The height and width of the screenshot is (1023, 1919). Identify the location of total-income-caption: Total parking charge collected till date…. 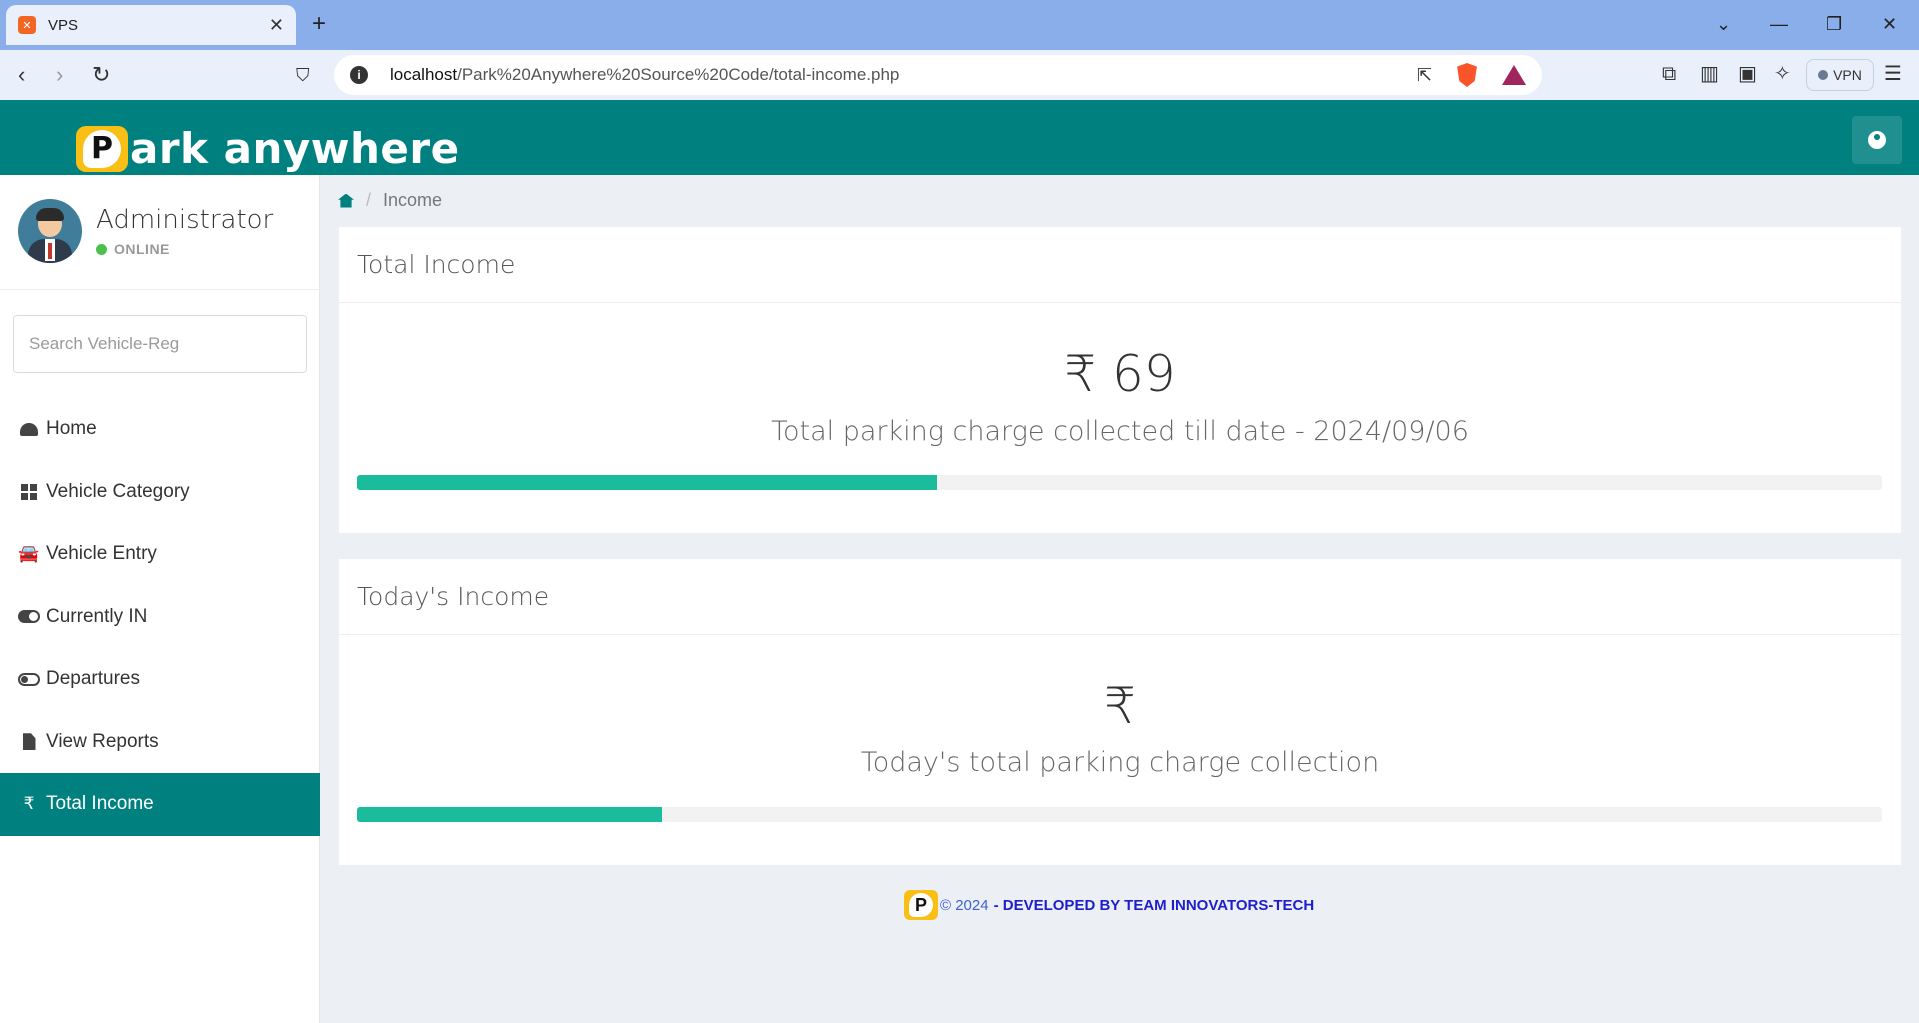
(1120, 431).